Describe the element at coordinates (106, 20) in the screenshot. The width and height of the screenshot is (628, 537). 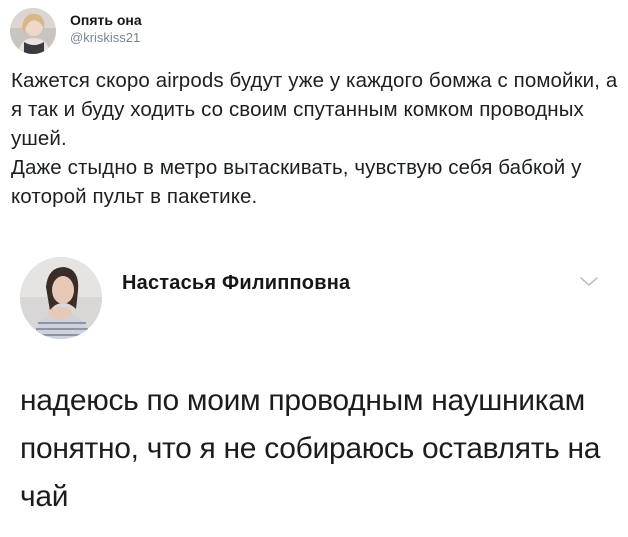
I see `author-name: Опять она` at that location.